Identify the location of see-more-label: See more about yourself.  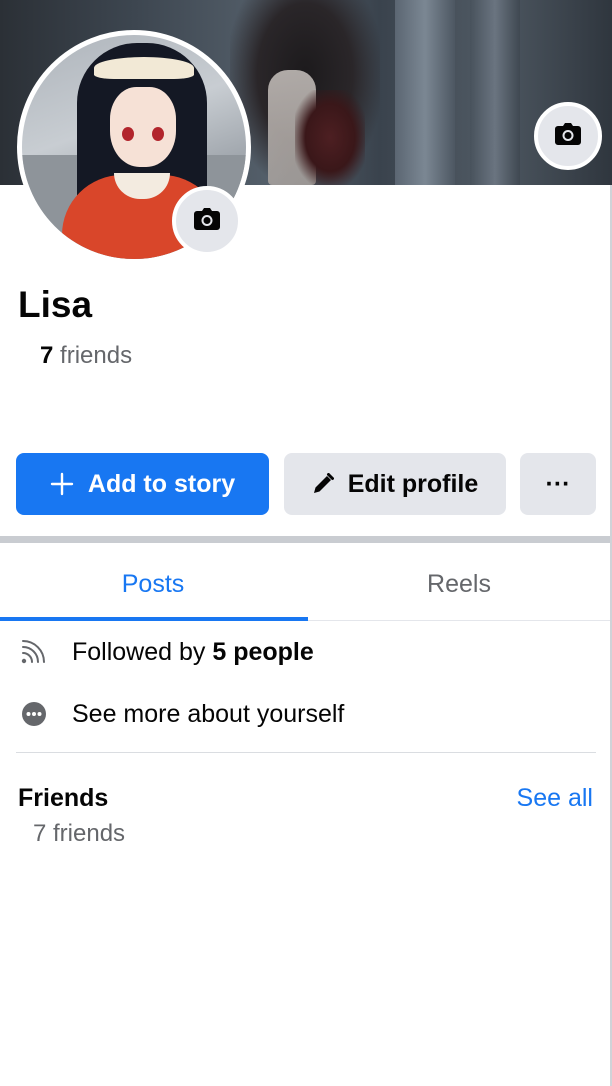
(208, 713).